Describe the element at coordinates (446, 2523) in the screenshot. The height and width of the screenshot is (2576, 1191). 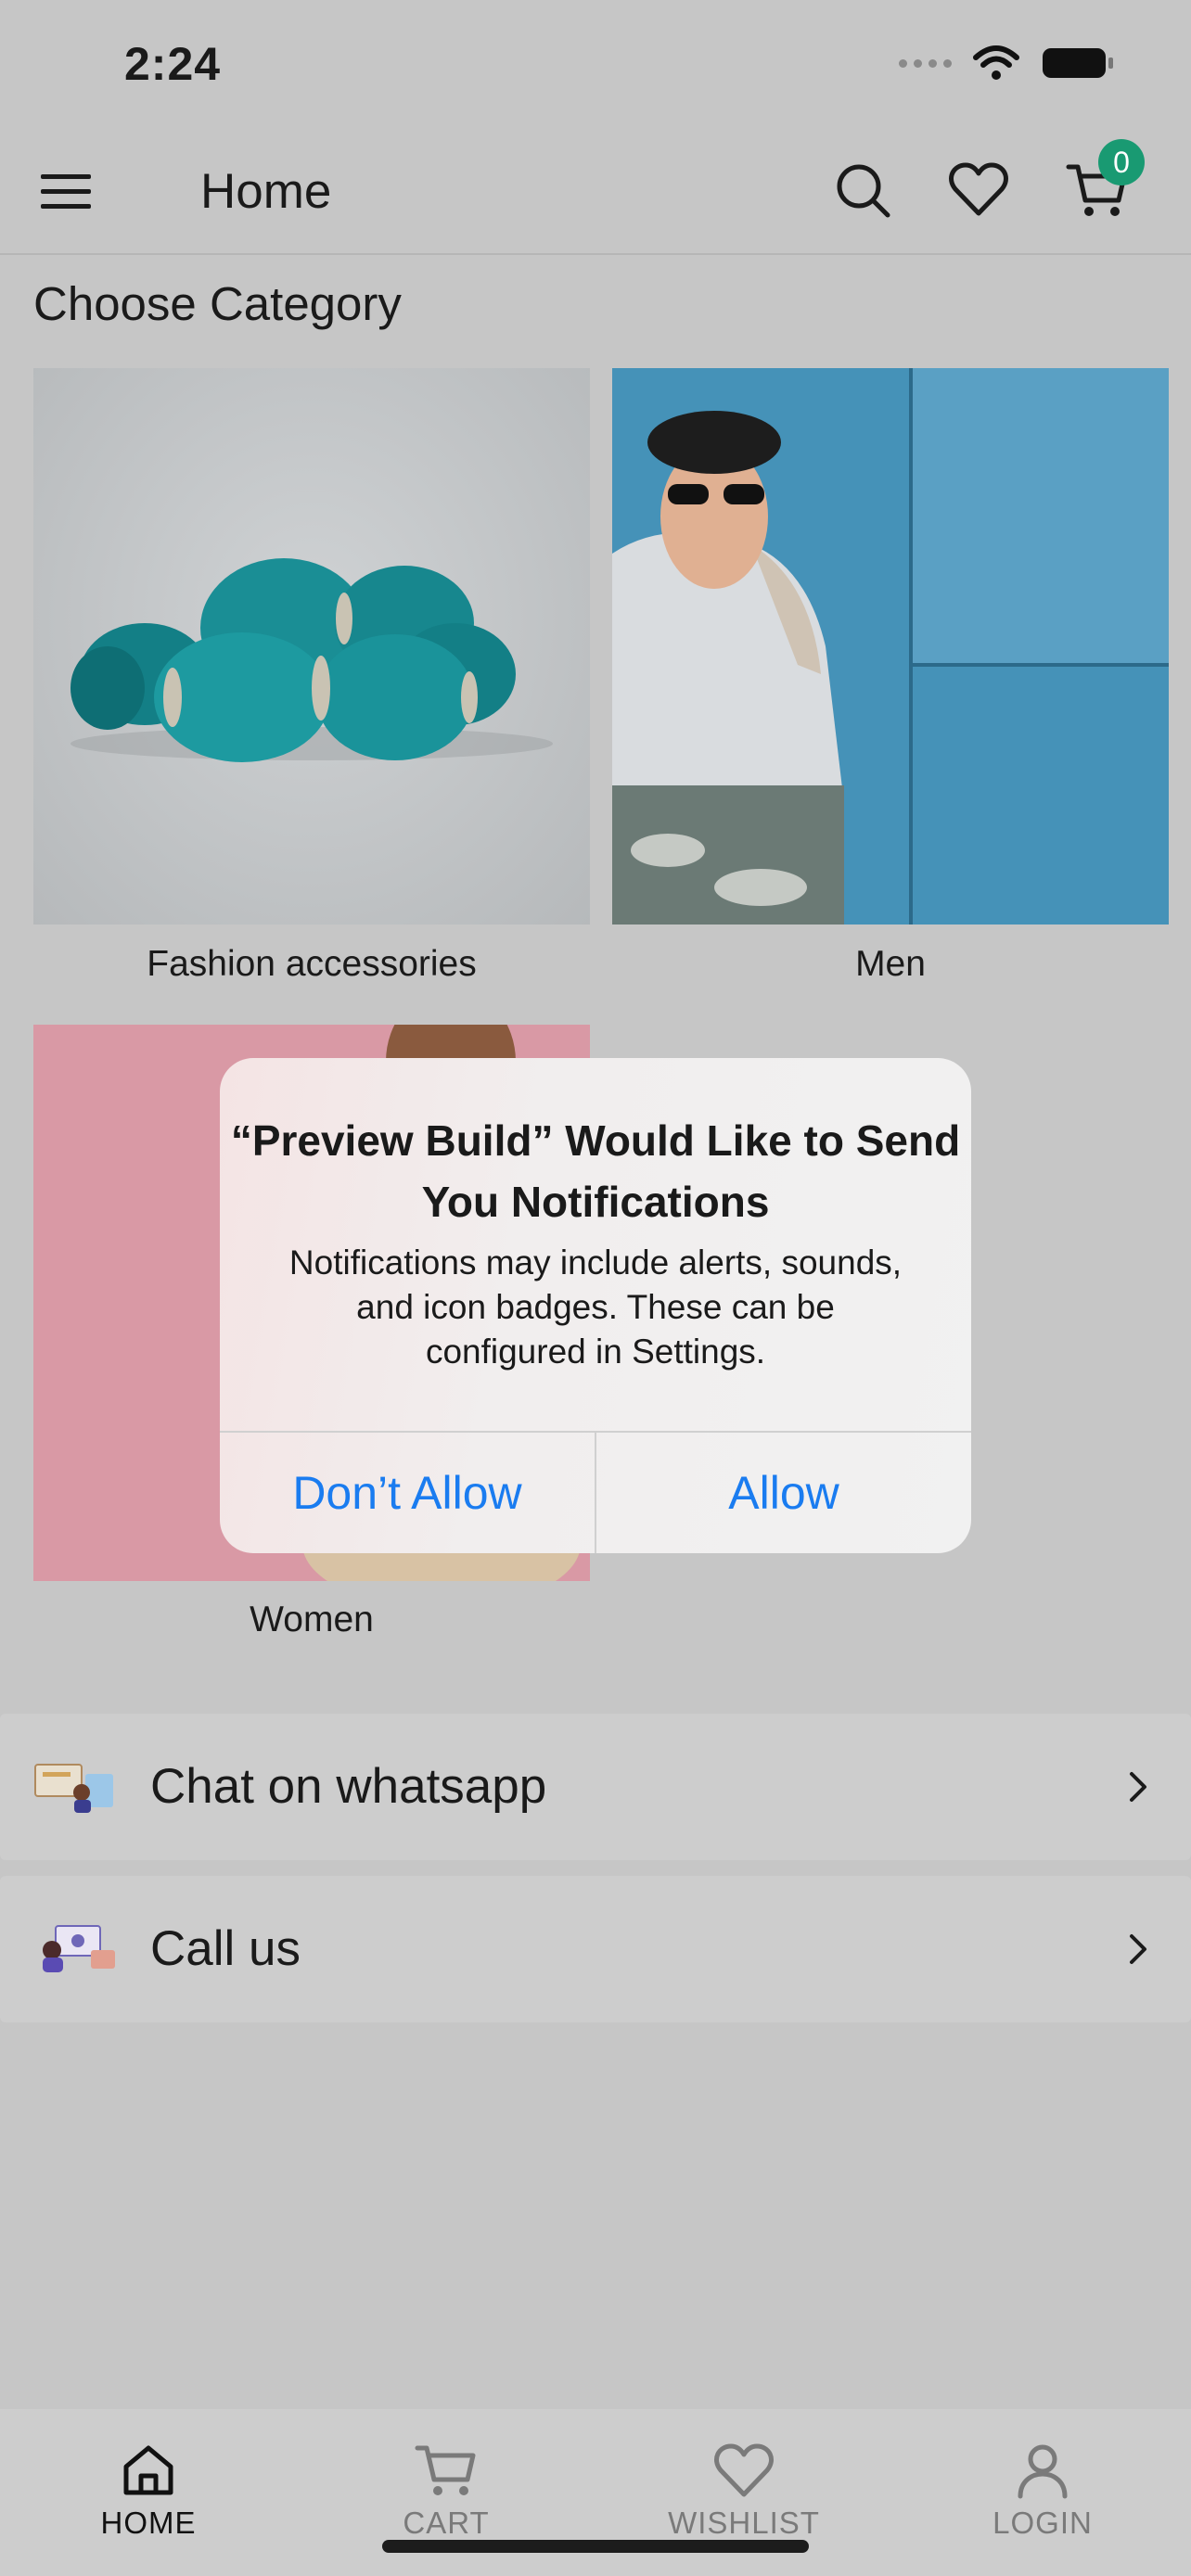
I see `nav-label: CART` at that location.